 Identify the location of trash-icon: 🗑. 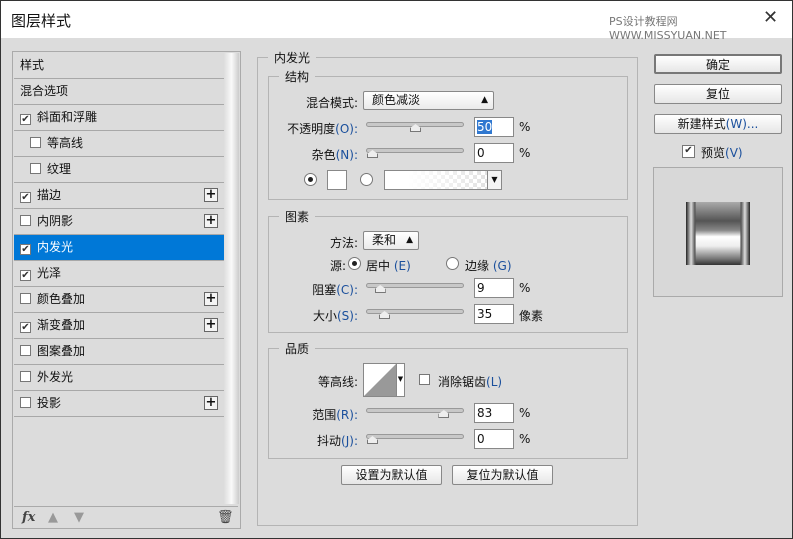
(225, 517).